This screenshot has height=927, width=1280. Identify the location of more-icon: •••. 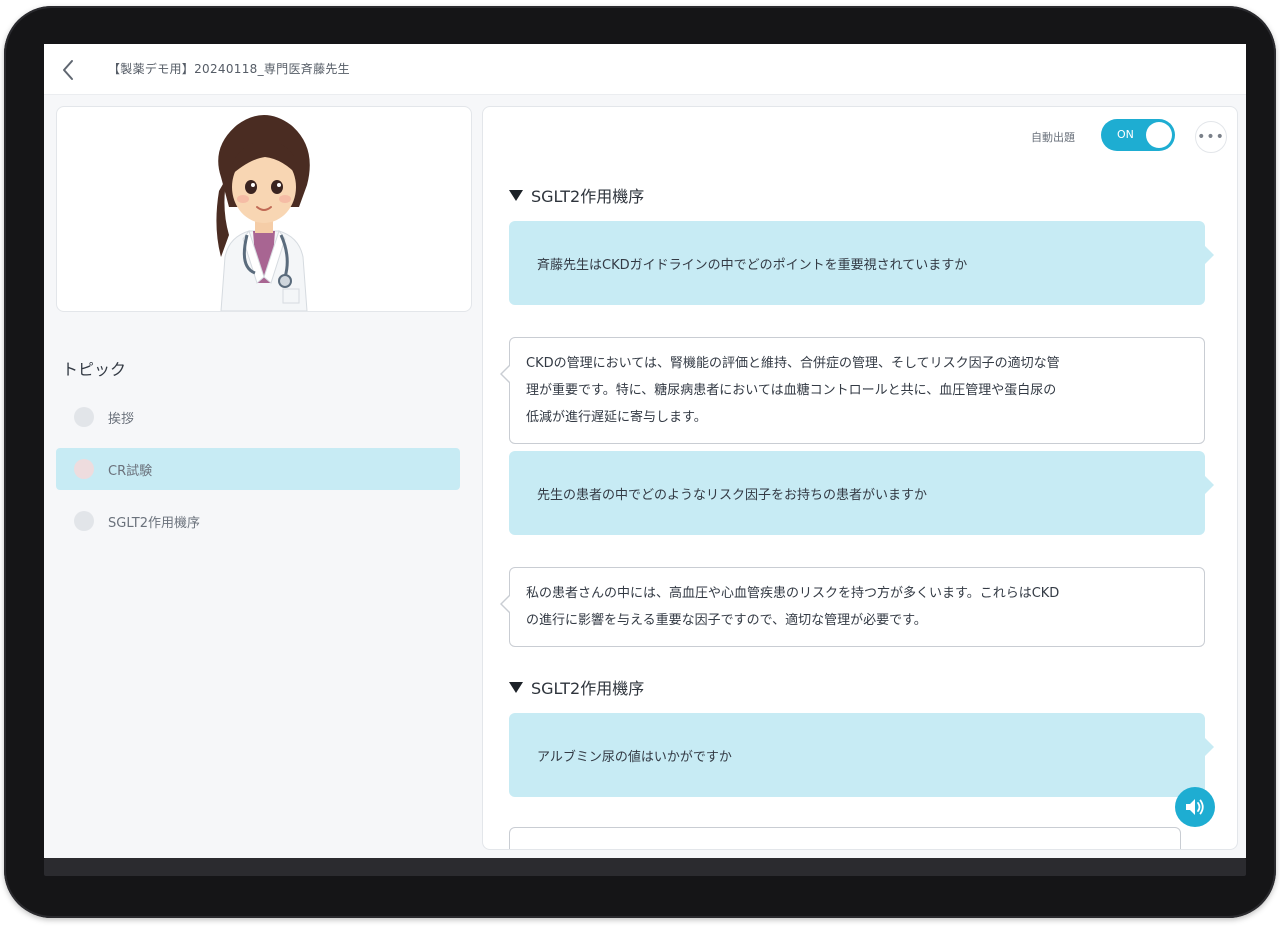
(1211, 137).